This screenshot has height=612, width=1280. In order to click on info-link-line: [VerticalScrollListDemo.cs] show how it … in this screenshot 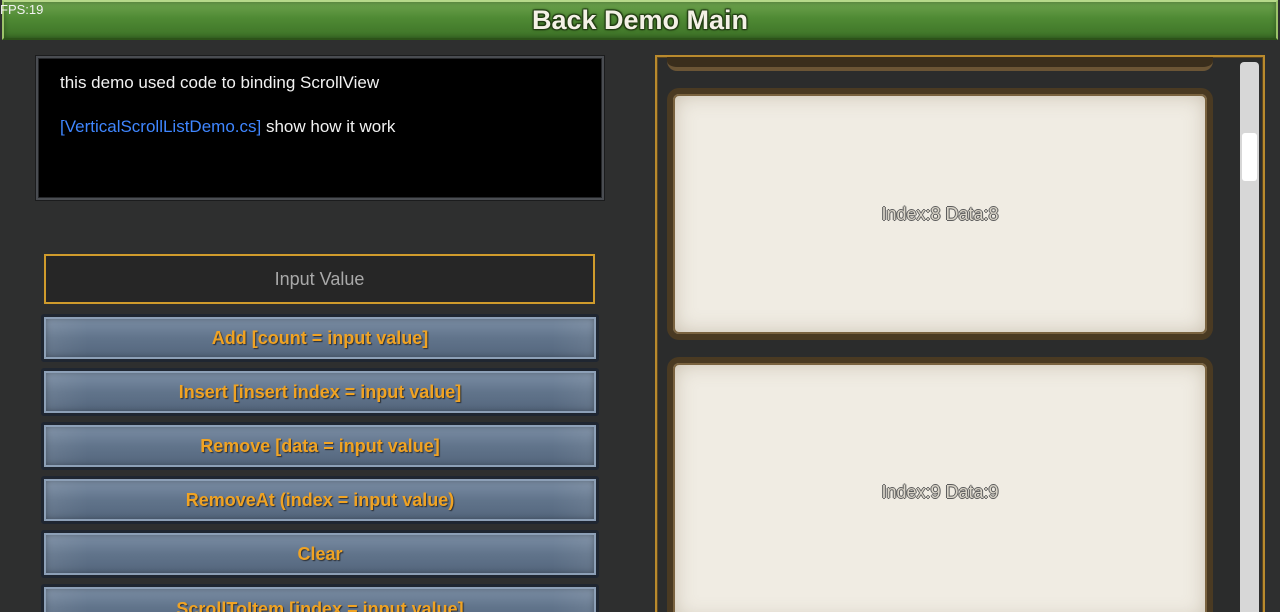, I will do `click(320, 127)`.